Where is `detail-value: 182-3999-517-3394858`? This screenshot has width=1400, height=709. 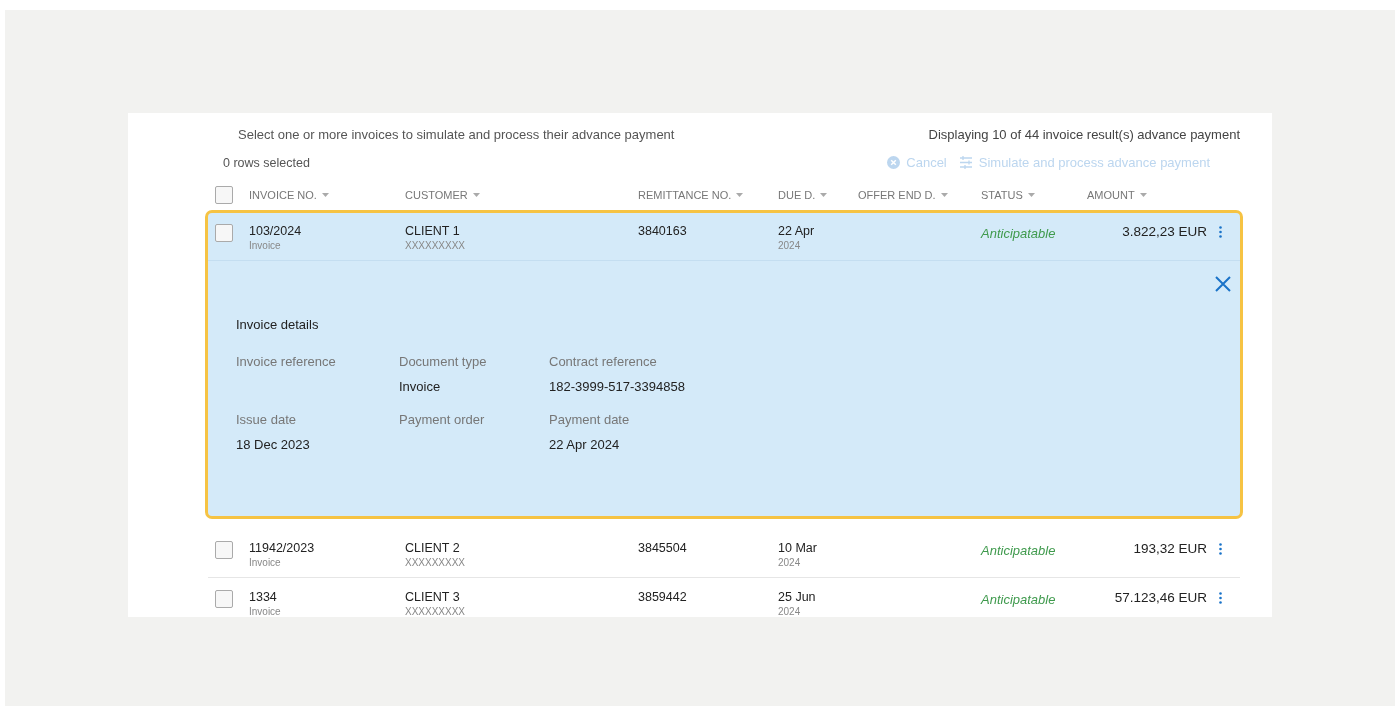
detail-value: 182-3999-517-3394858 is located at coordinates (617, 386).